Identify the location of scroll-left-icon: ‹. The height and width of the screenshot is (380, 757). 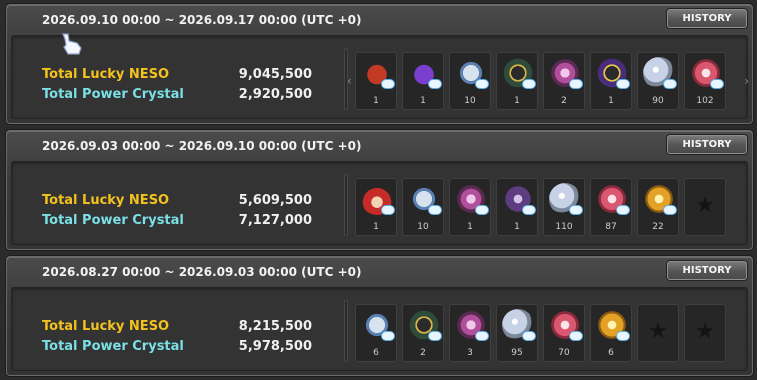
(349, 81).